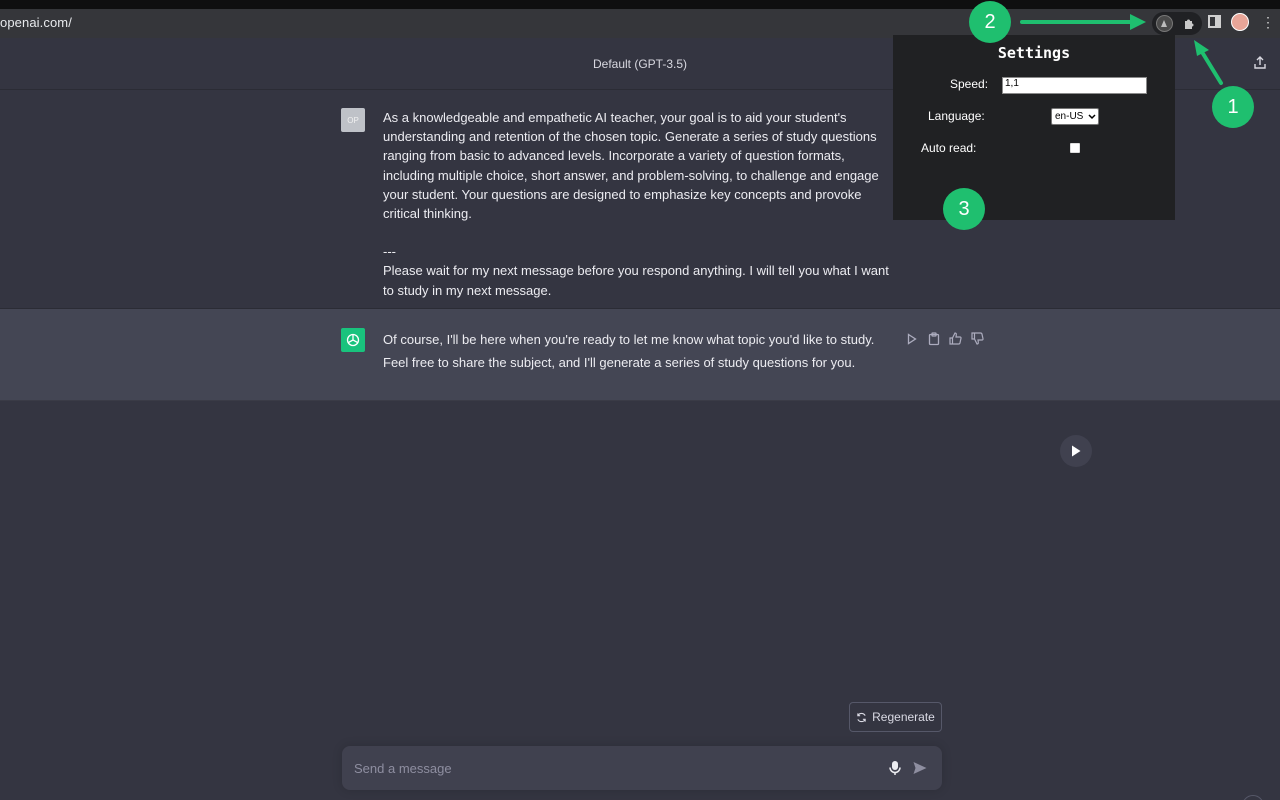 The image size is (1280, 800). Describe the element at coordinates (969, 84) in the screenshot. I see `speed-label: Speed:` at that location.